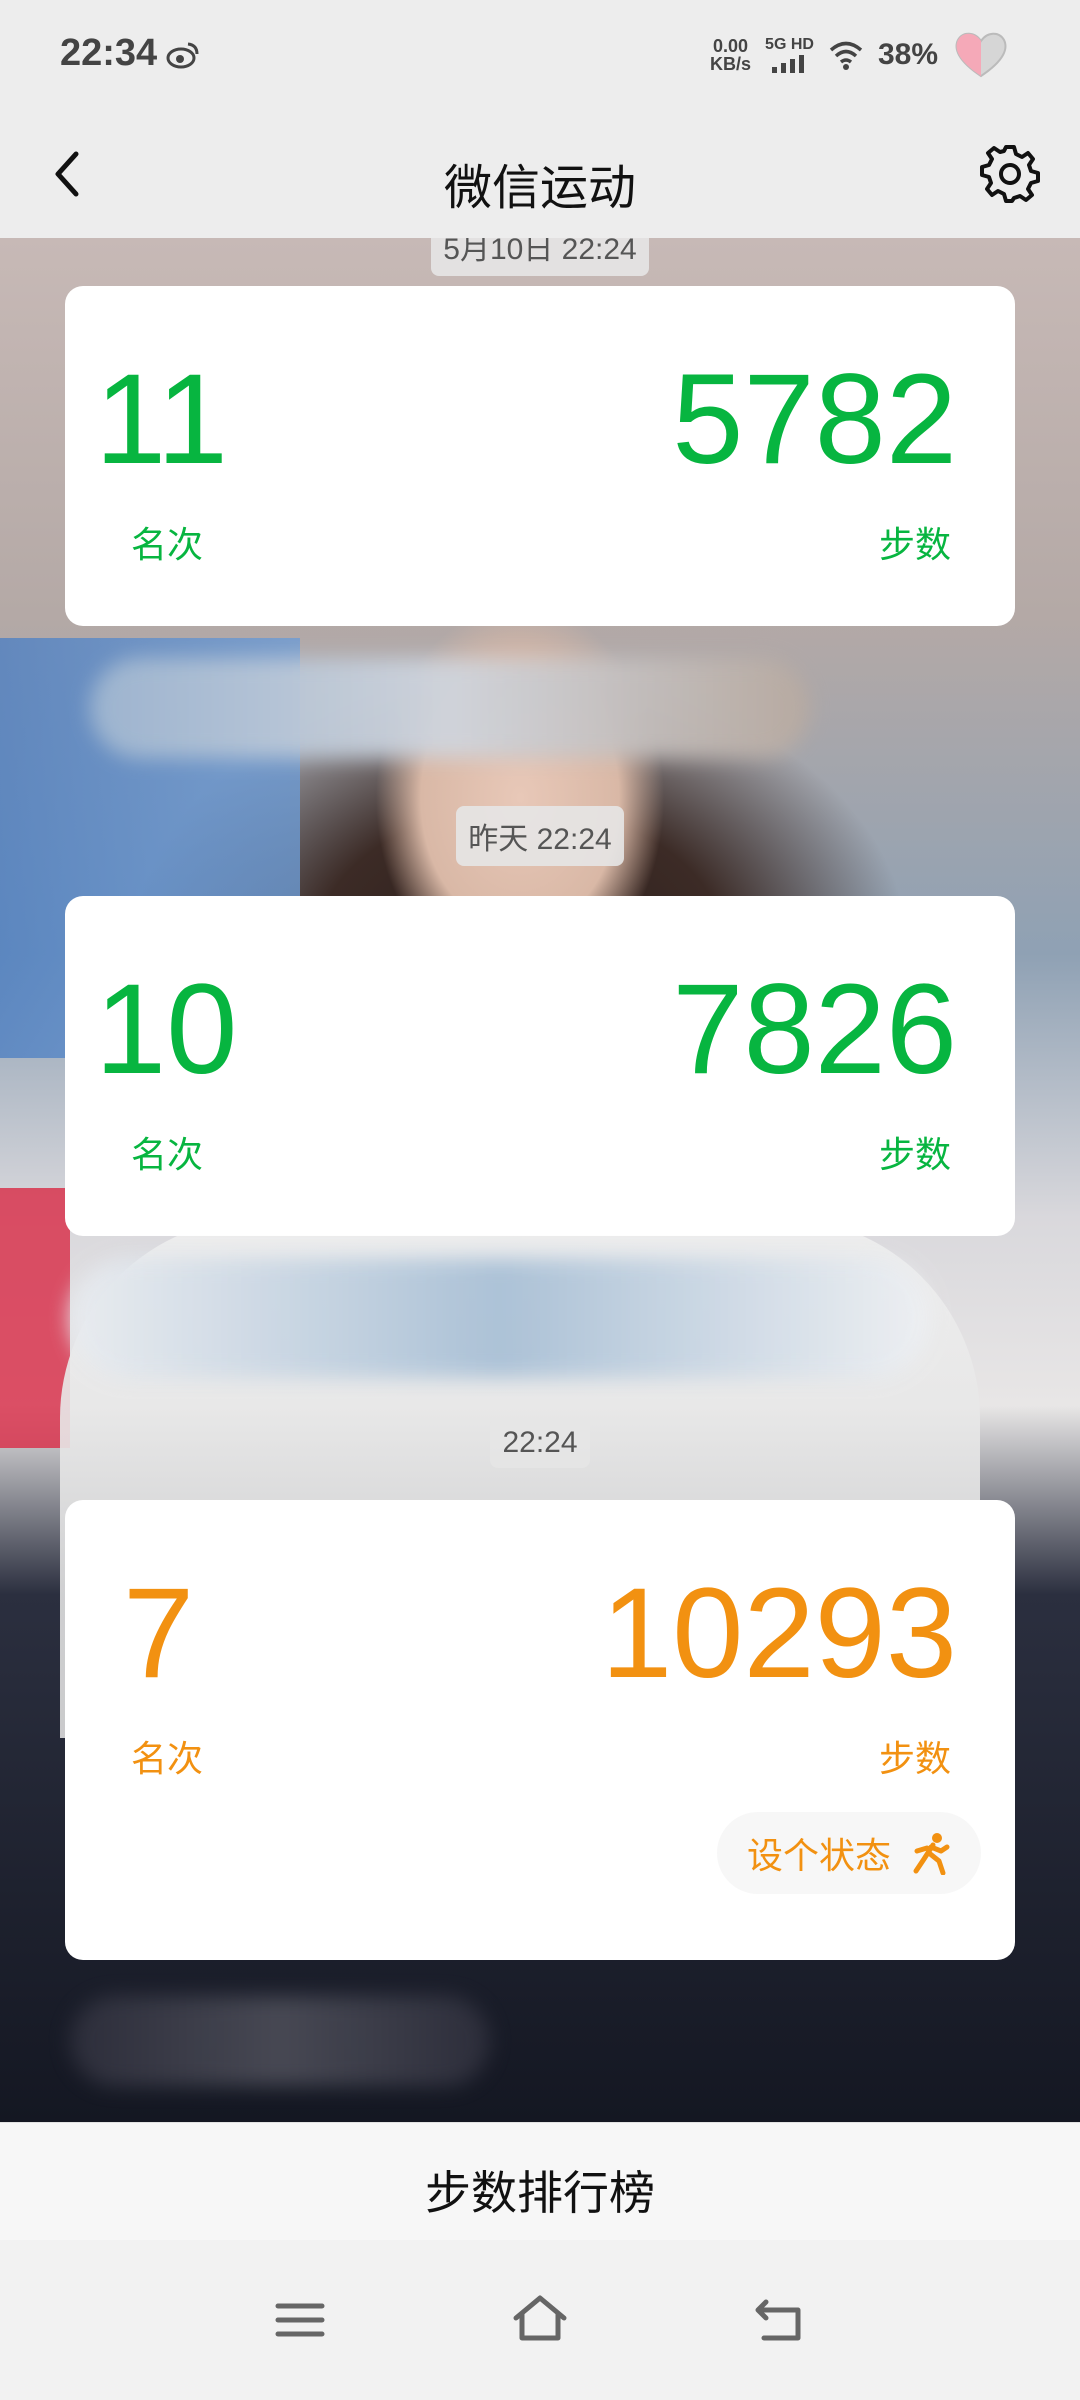 Image resolution: width=1080 pixels, height=2400 pixels. What do you see at coordinates (539, 188) in the screenshot?
I see `page-title: 微信运动` at bounding box center [539, 188].